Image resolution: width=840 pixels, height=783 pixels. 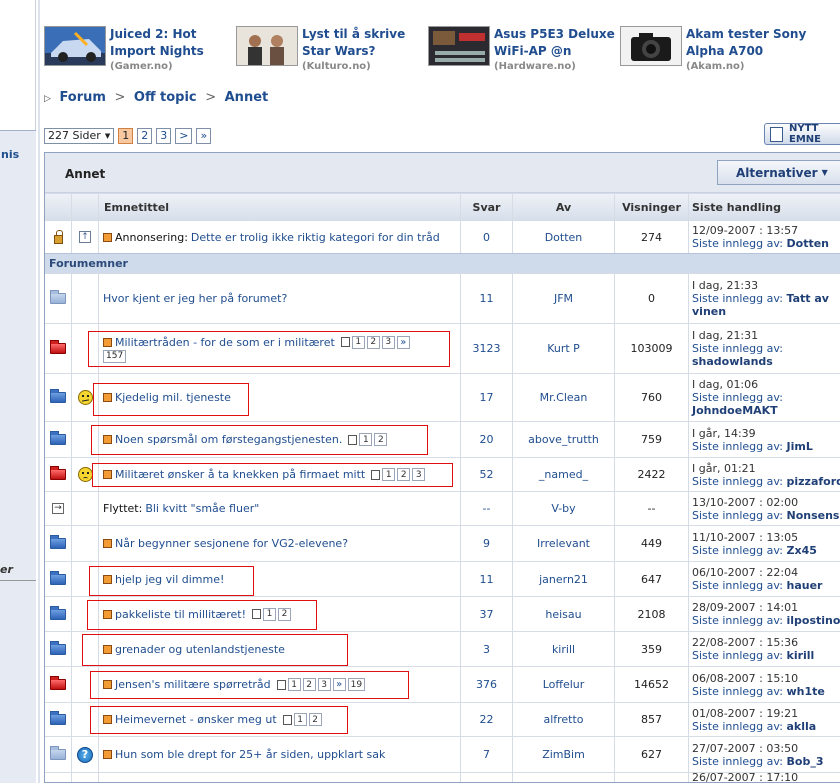 What do you see at coordinates (764, 207) in the screenshot?
I see `column-header-last-action: Siste handling` at bounding box center [764, 207].